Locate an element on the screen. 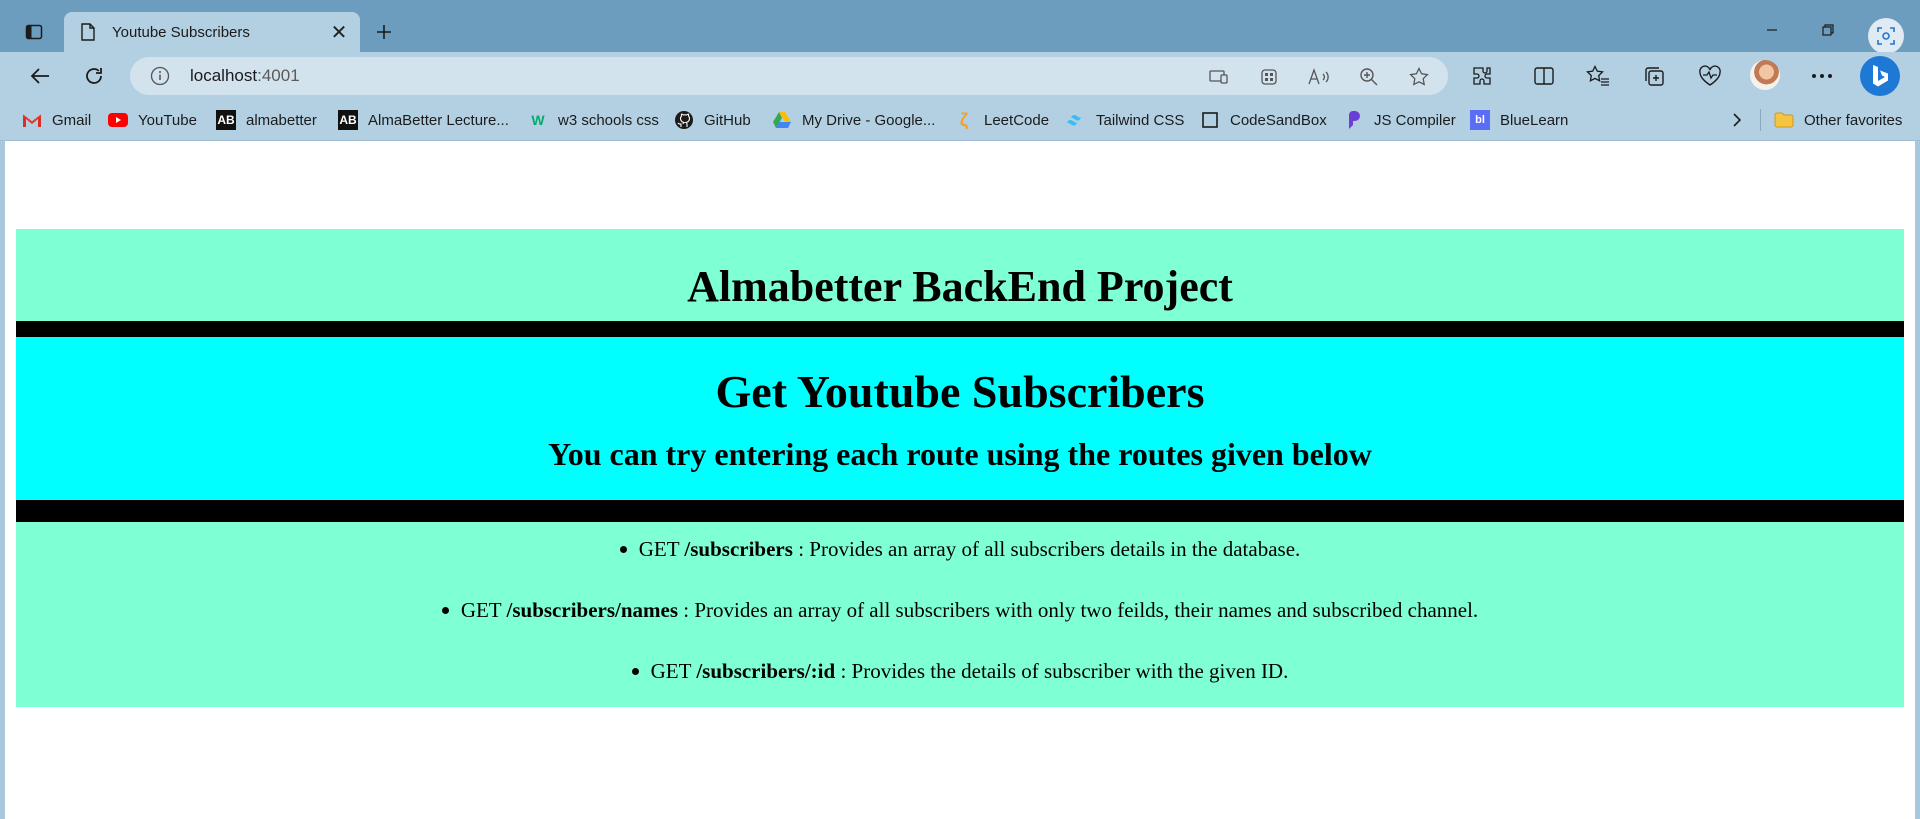  tab-youtube-subscribers: Youtube Subscribers ✕ is located at coordinates (212, 32).